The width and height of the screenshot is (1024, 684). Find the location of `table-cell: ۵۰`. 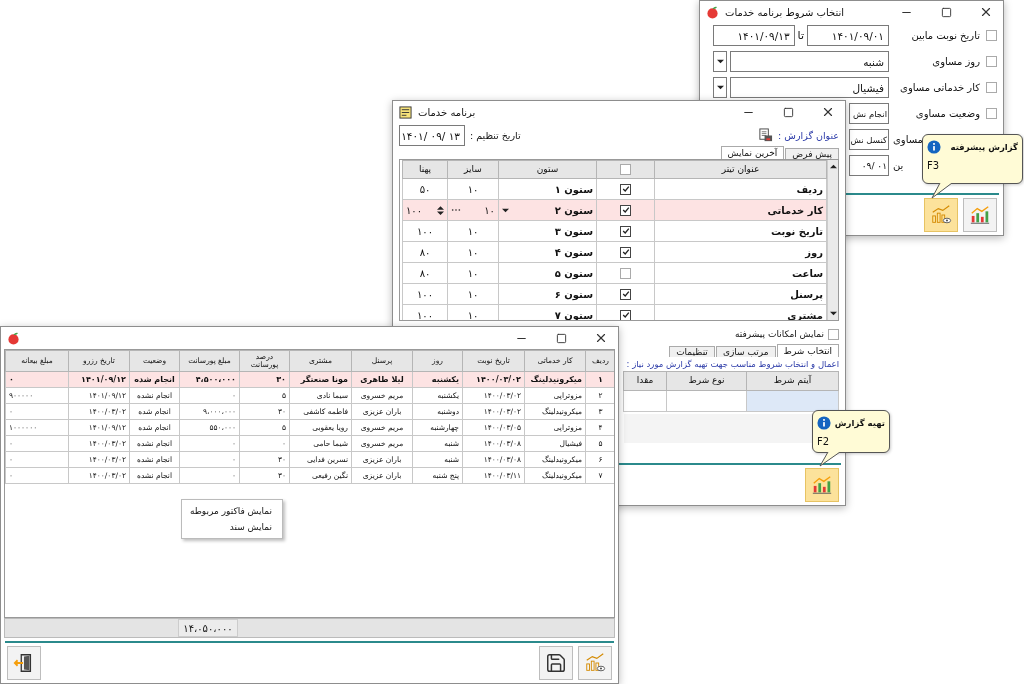

table-cell: ۵۰ is located at coordinates (425, 189).